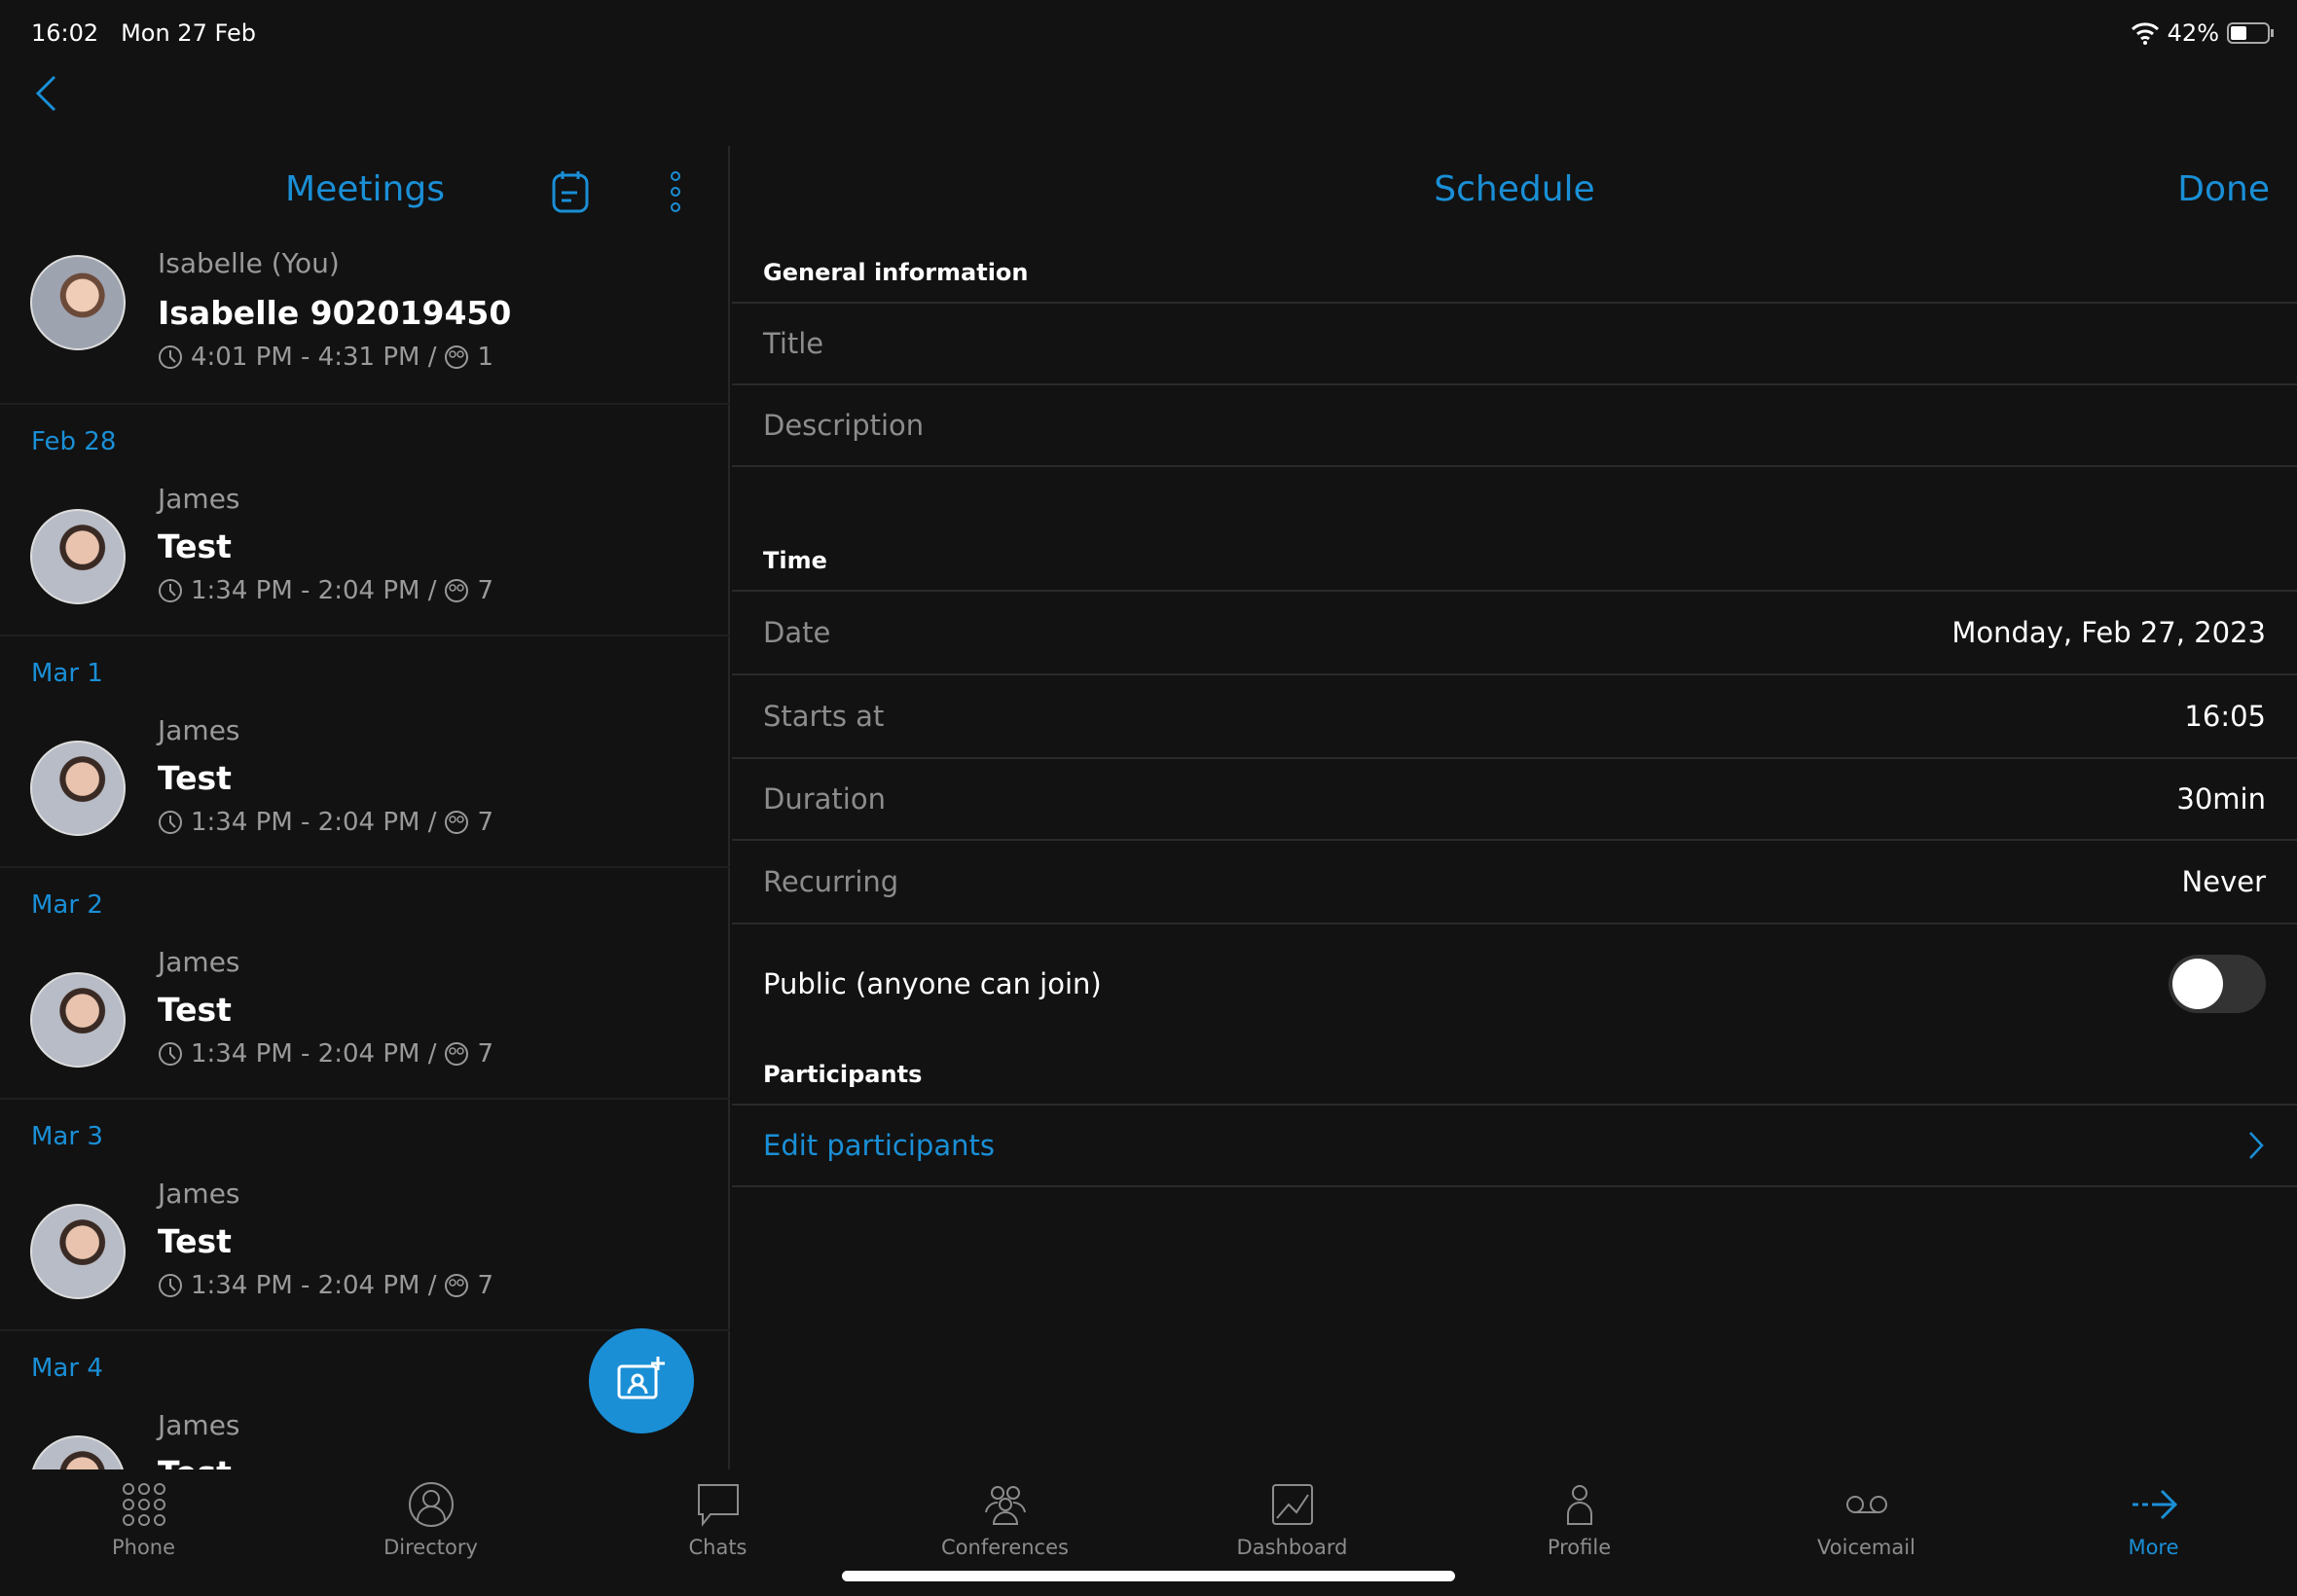  What do you see at coordinates (1005, 1505) in the screenshot?
I see `conferences-icon` at bounding box center [1005, 1505].